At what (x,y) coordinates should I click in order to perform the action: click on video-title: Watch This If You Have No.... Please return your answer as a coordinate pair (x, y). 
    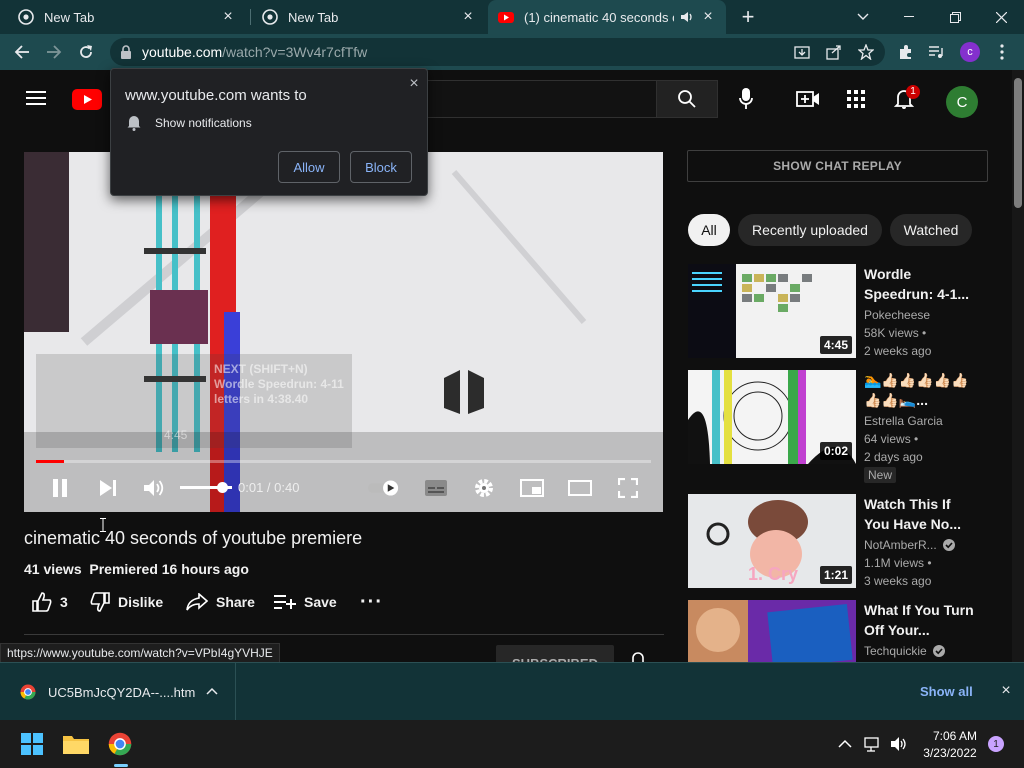
    Looking at the image, I should click on (919, 514).